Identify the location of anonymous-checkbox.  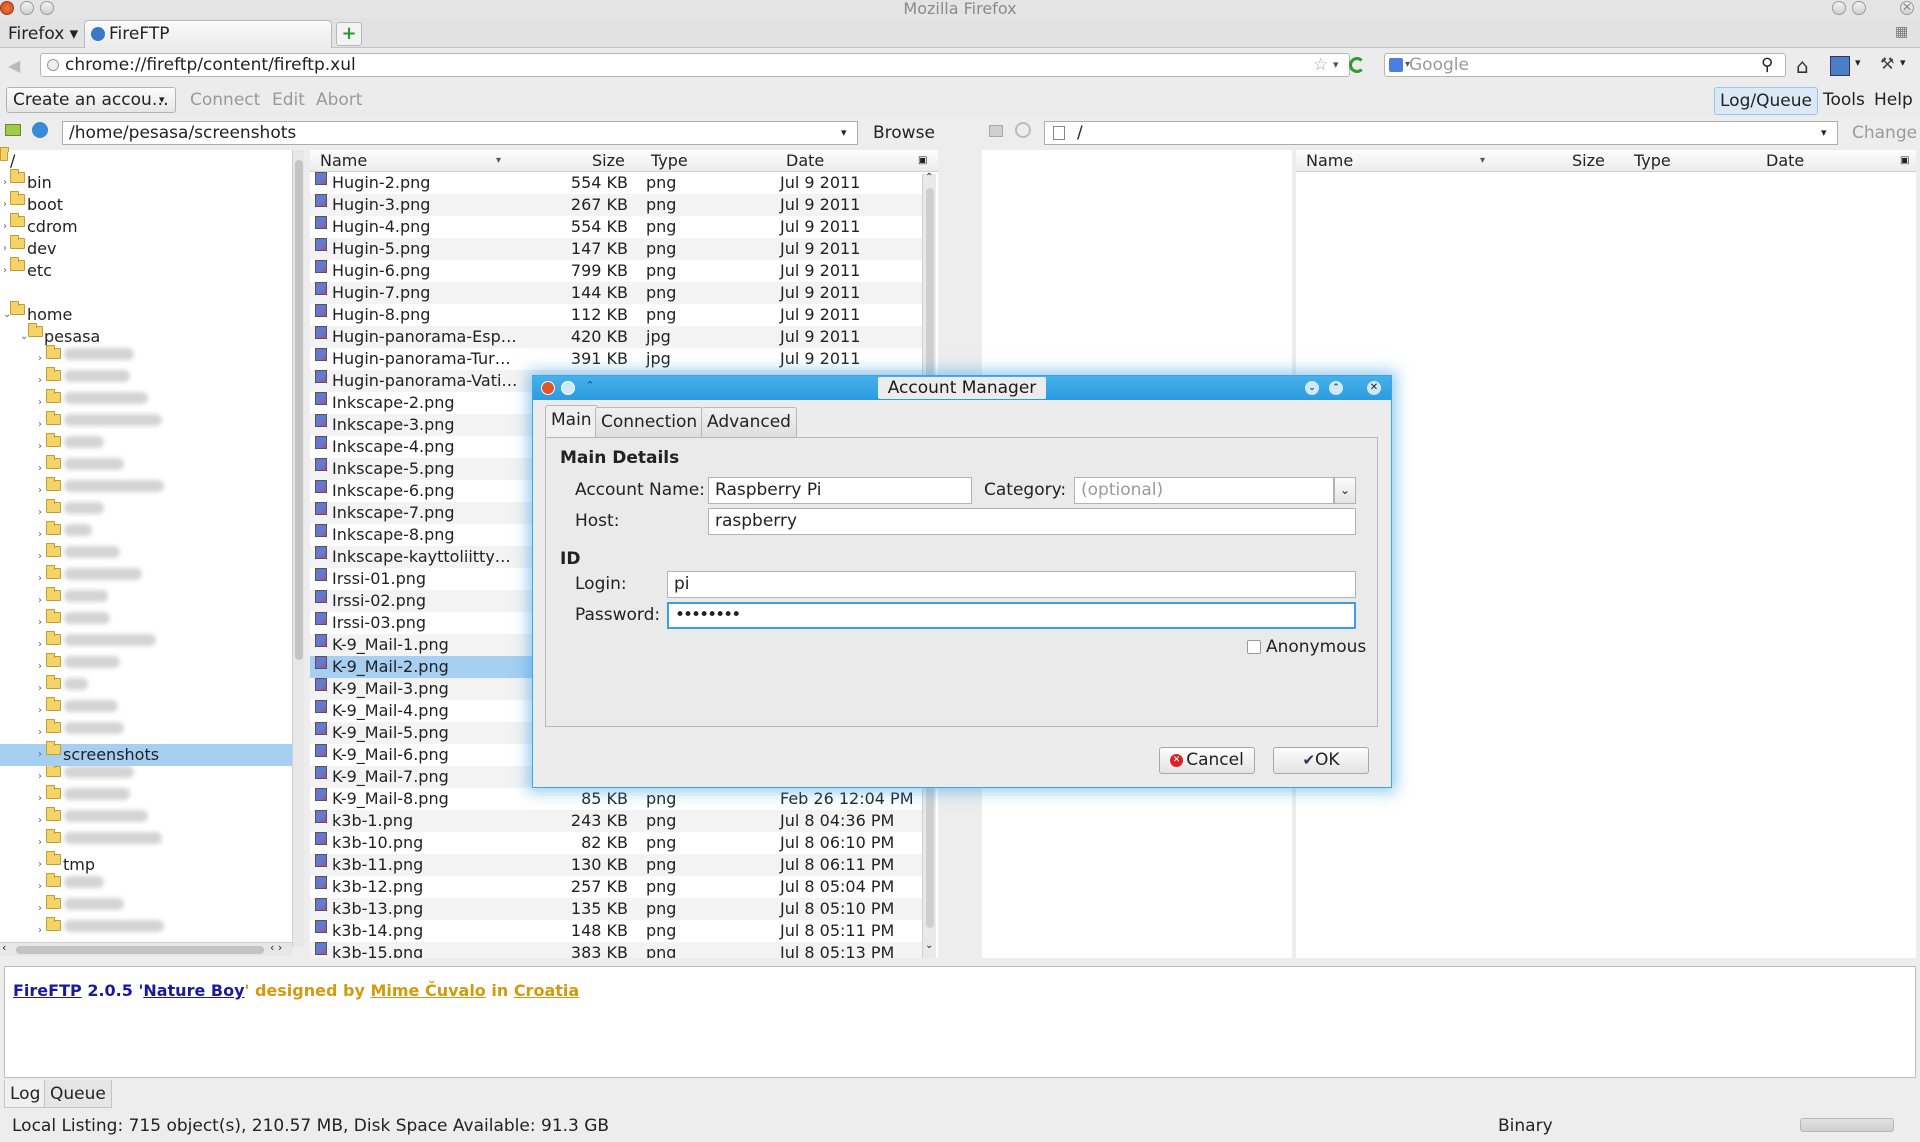
(1254, 647).